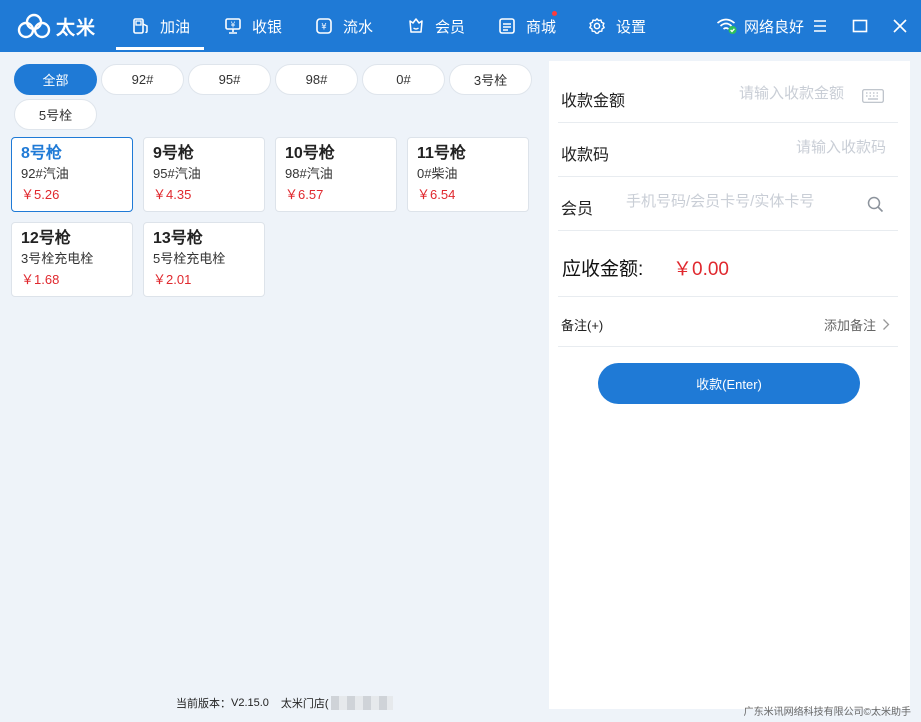 The height and width of the screenshot is (722, 921). I want to click on member-row: 会员, so click(728, 204).